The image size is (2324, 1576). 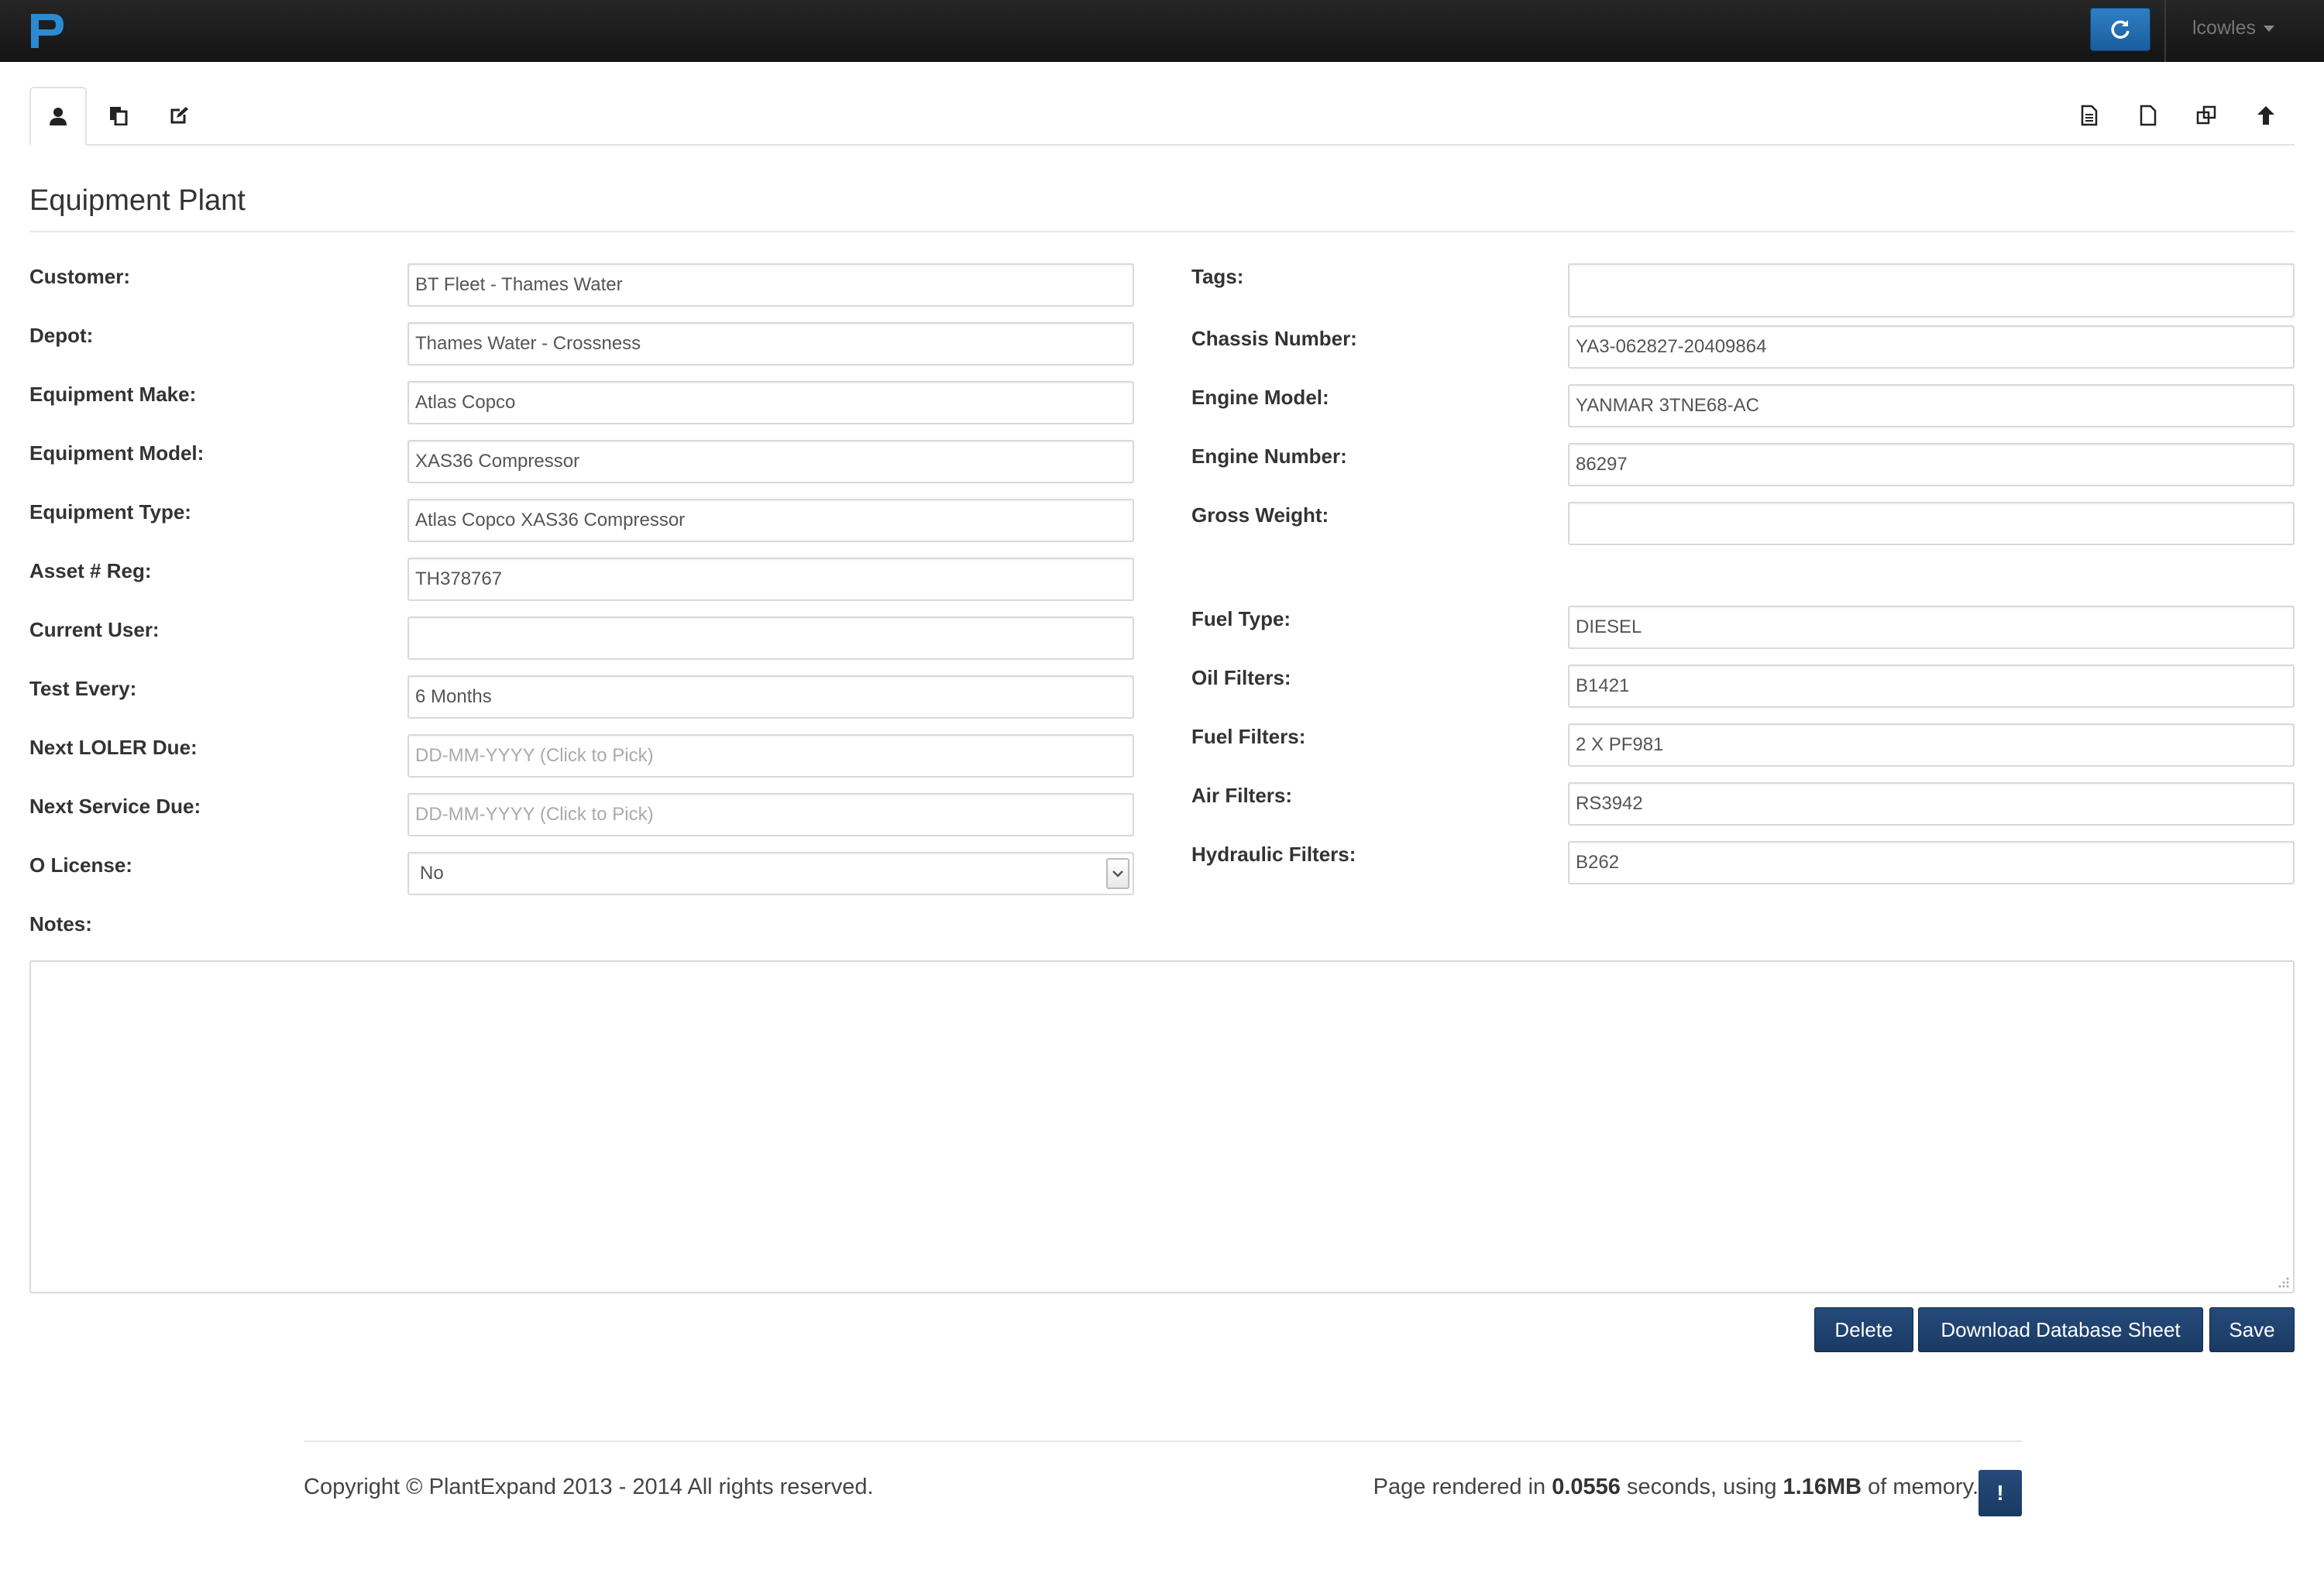 I want to click on toolbar-tabs, so click(x=1162, y=116).